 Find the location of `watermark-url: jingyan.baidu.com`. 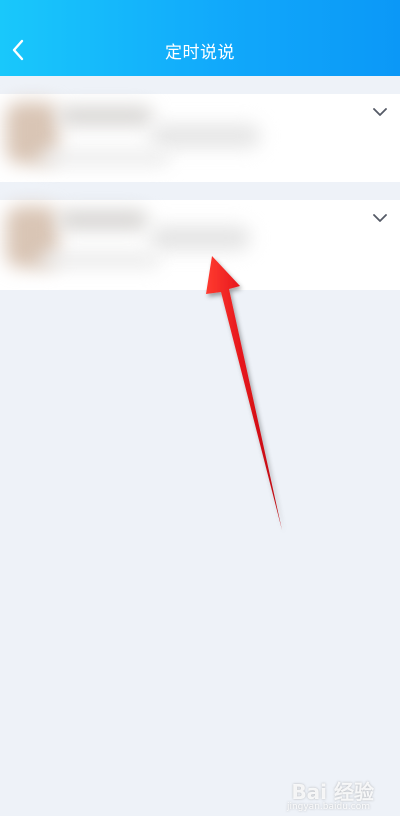

watermark-url: jingyan.baidu.com is located at coordinates (328, 807).